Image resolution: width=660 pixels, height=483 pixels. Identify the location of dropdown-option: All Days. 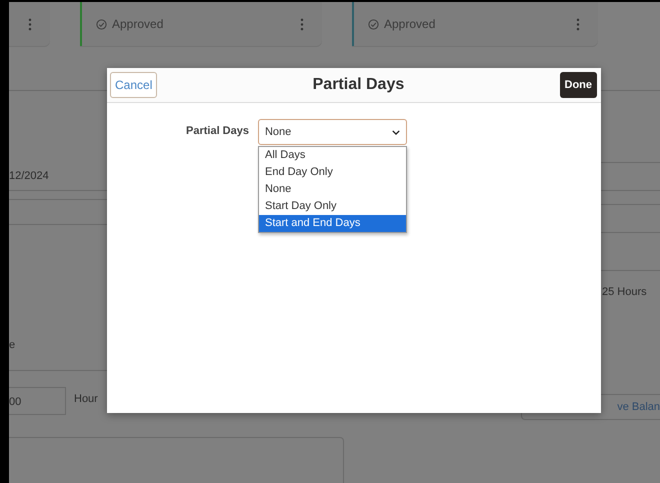
(332, 155).